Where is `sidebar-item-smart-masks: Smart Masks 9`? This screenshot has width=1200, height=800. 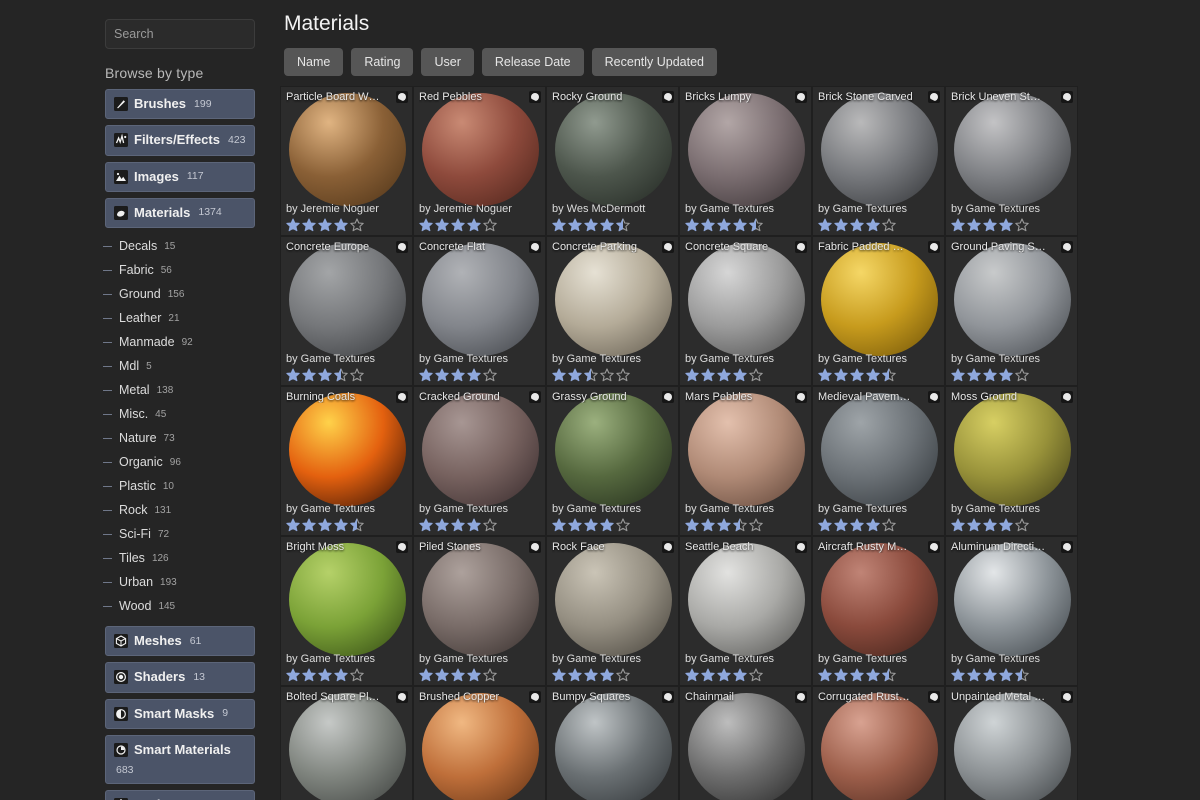
sidebar-item-smart-masks: Smart Masks 9 is located at coordinates (180, 713).